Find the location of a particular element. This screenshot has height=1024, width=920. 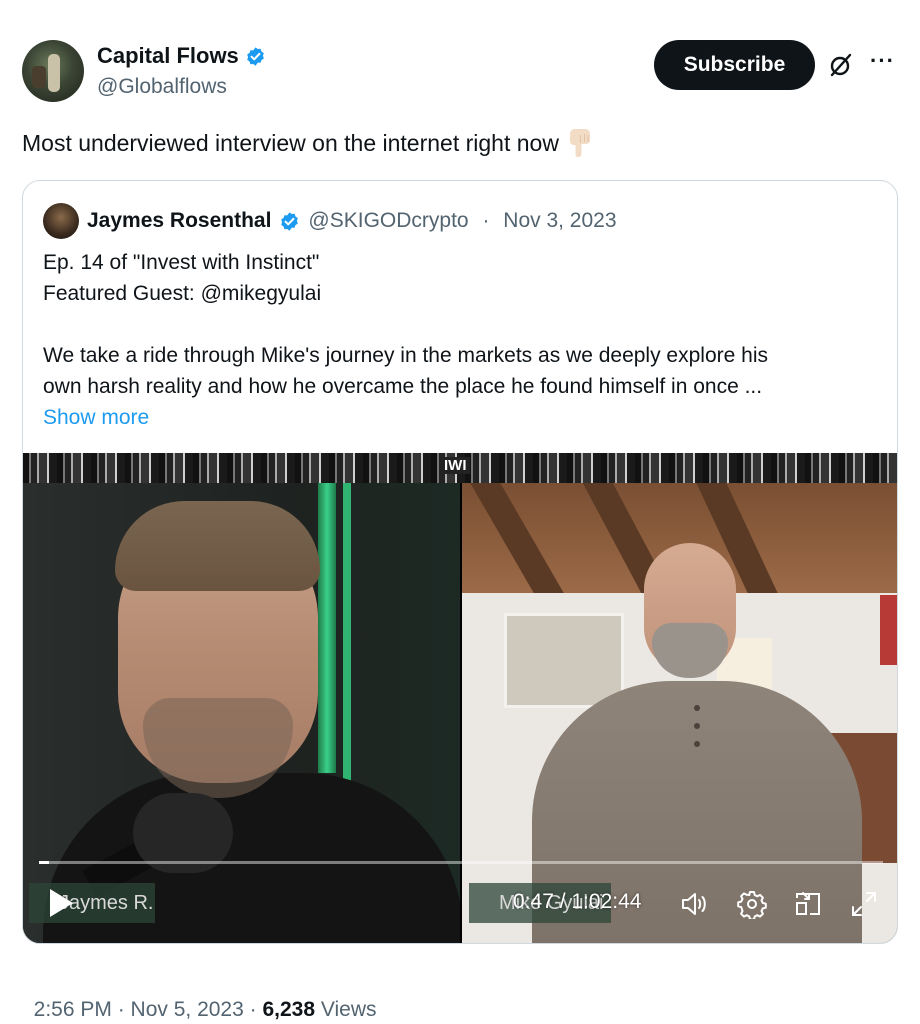

tweet-header: Capital Flows @Globalflows Subscribe ··· is located at coordinates (460, 70).